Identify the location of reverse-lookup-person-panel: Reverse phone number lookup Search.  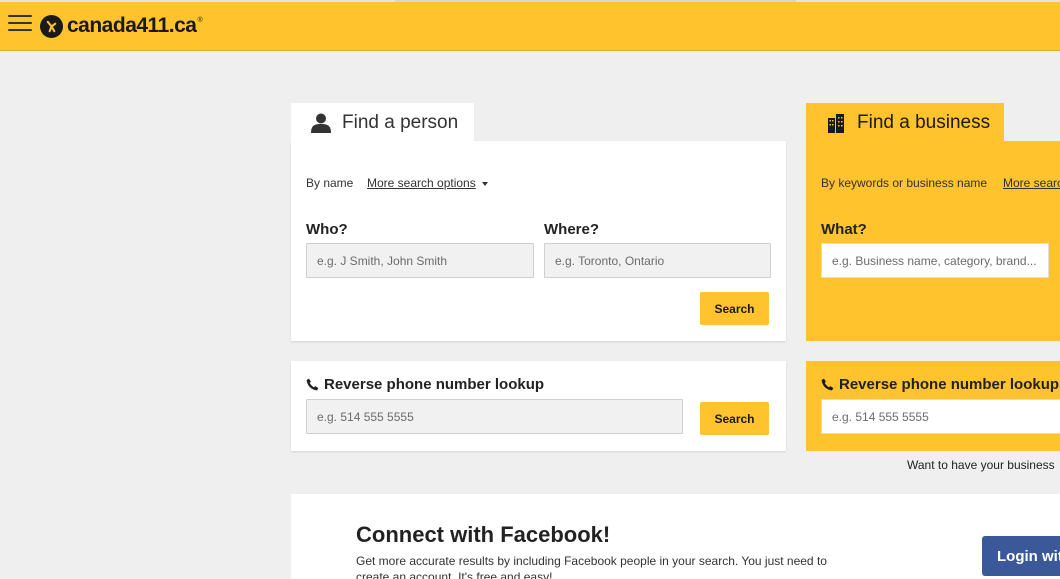
(538, 406).